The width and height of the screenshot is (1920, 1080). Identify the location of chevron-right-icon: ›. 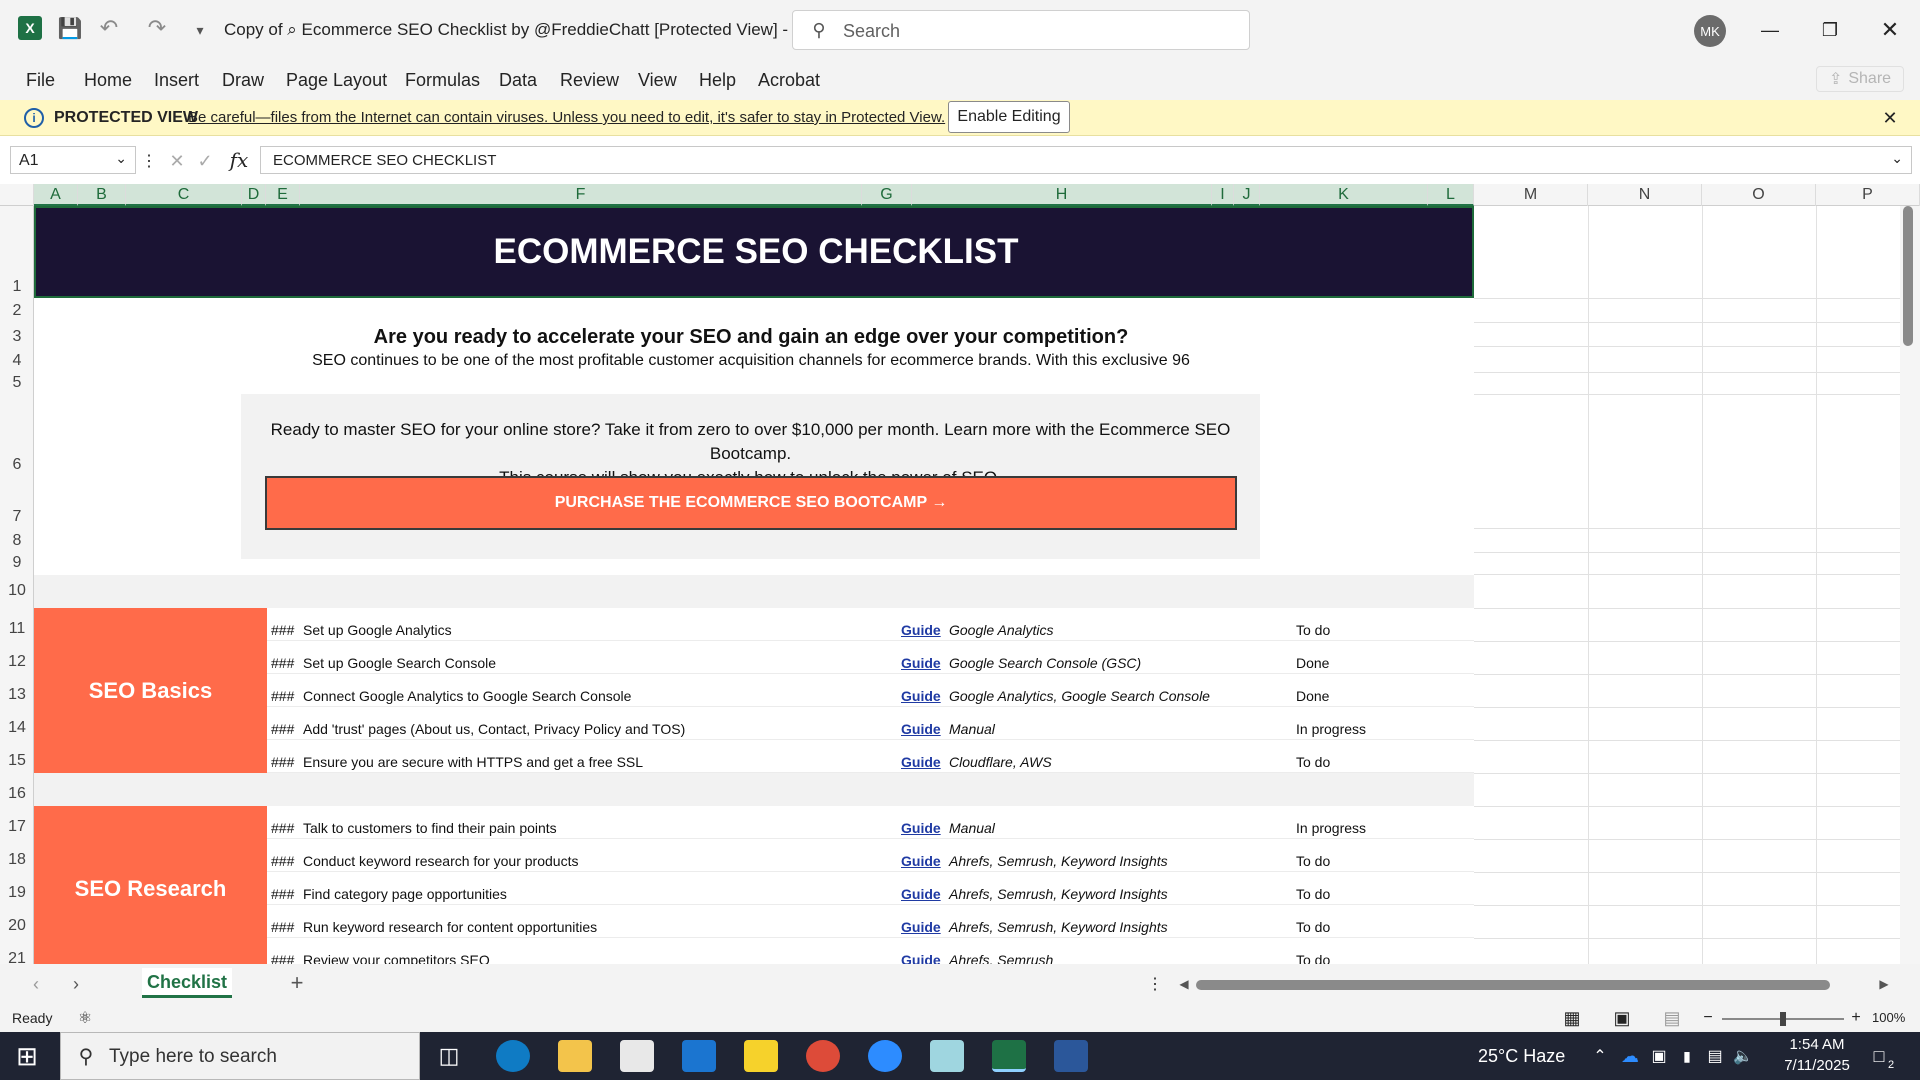
(76, 984).